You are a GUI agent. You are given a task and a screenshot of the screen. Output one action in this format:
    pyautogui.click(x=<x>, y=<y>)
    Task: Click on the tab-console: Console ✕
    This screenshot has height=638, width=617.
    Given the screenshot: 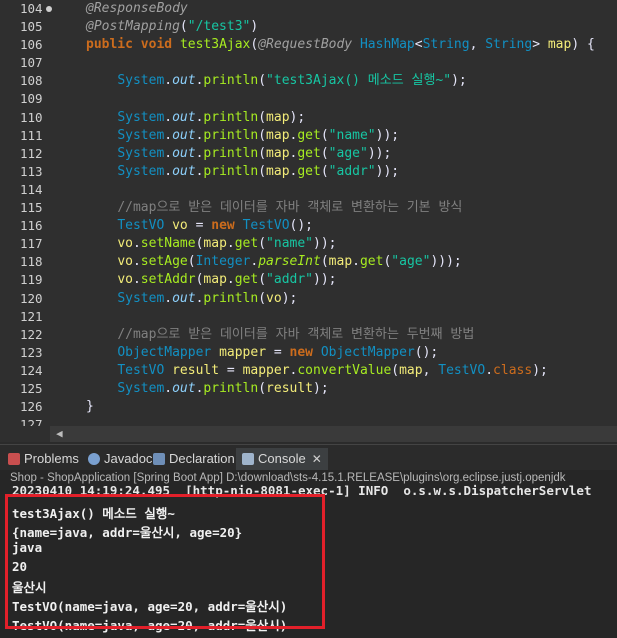 What is the action you would take?
    pyautogui.click(x=282, y=459)
    